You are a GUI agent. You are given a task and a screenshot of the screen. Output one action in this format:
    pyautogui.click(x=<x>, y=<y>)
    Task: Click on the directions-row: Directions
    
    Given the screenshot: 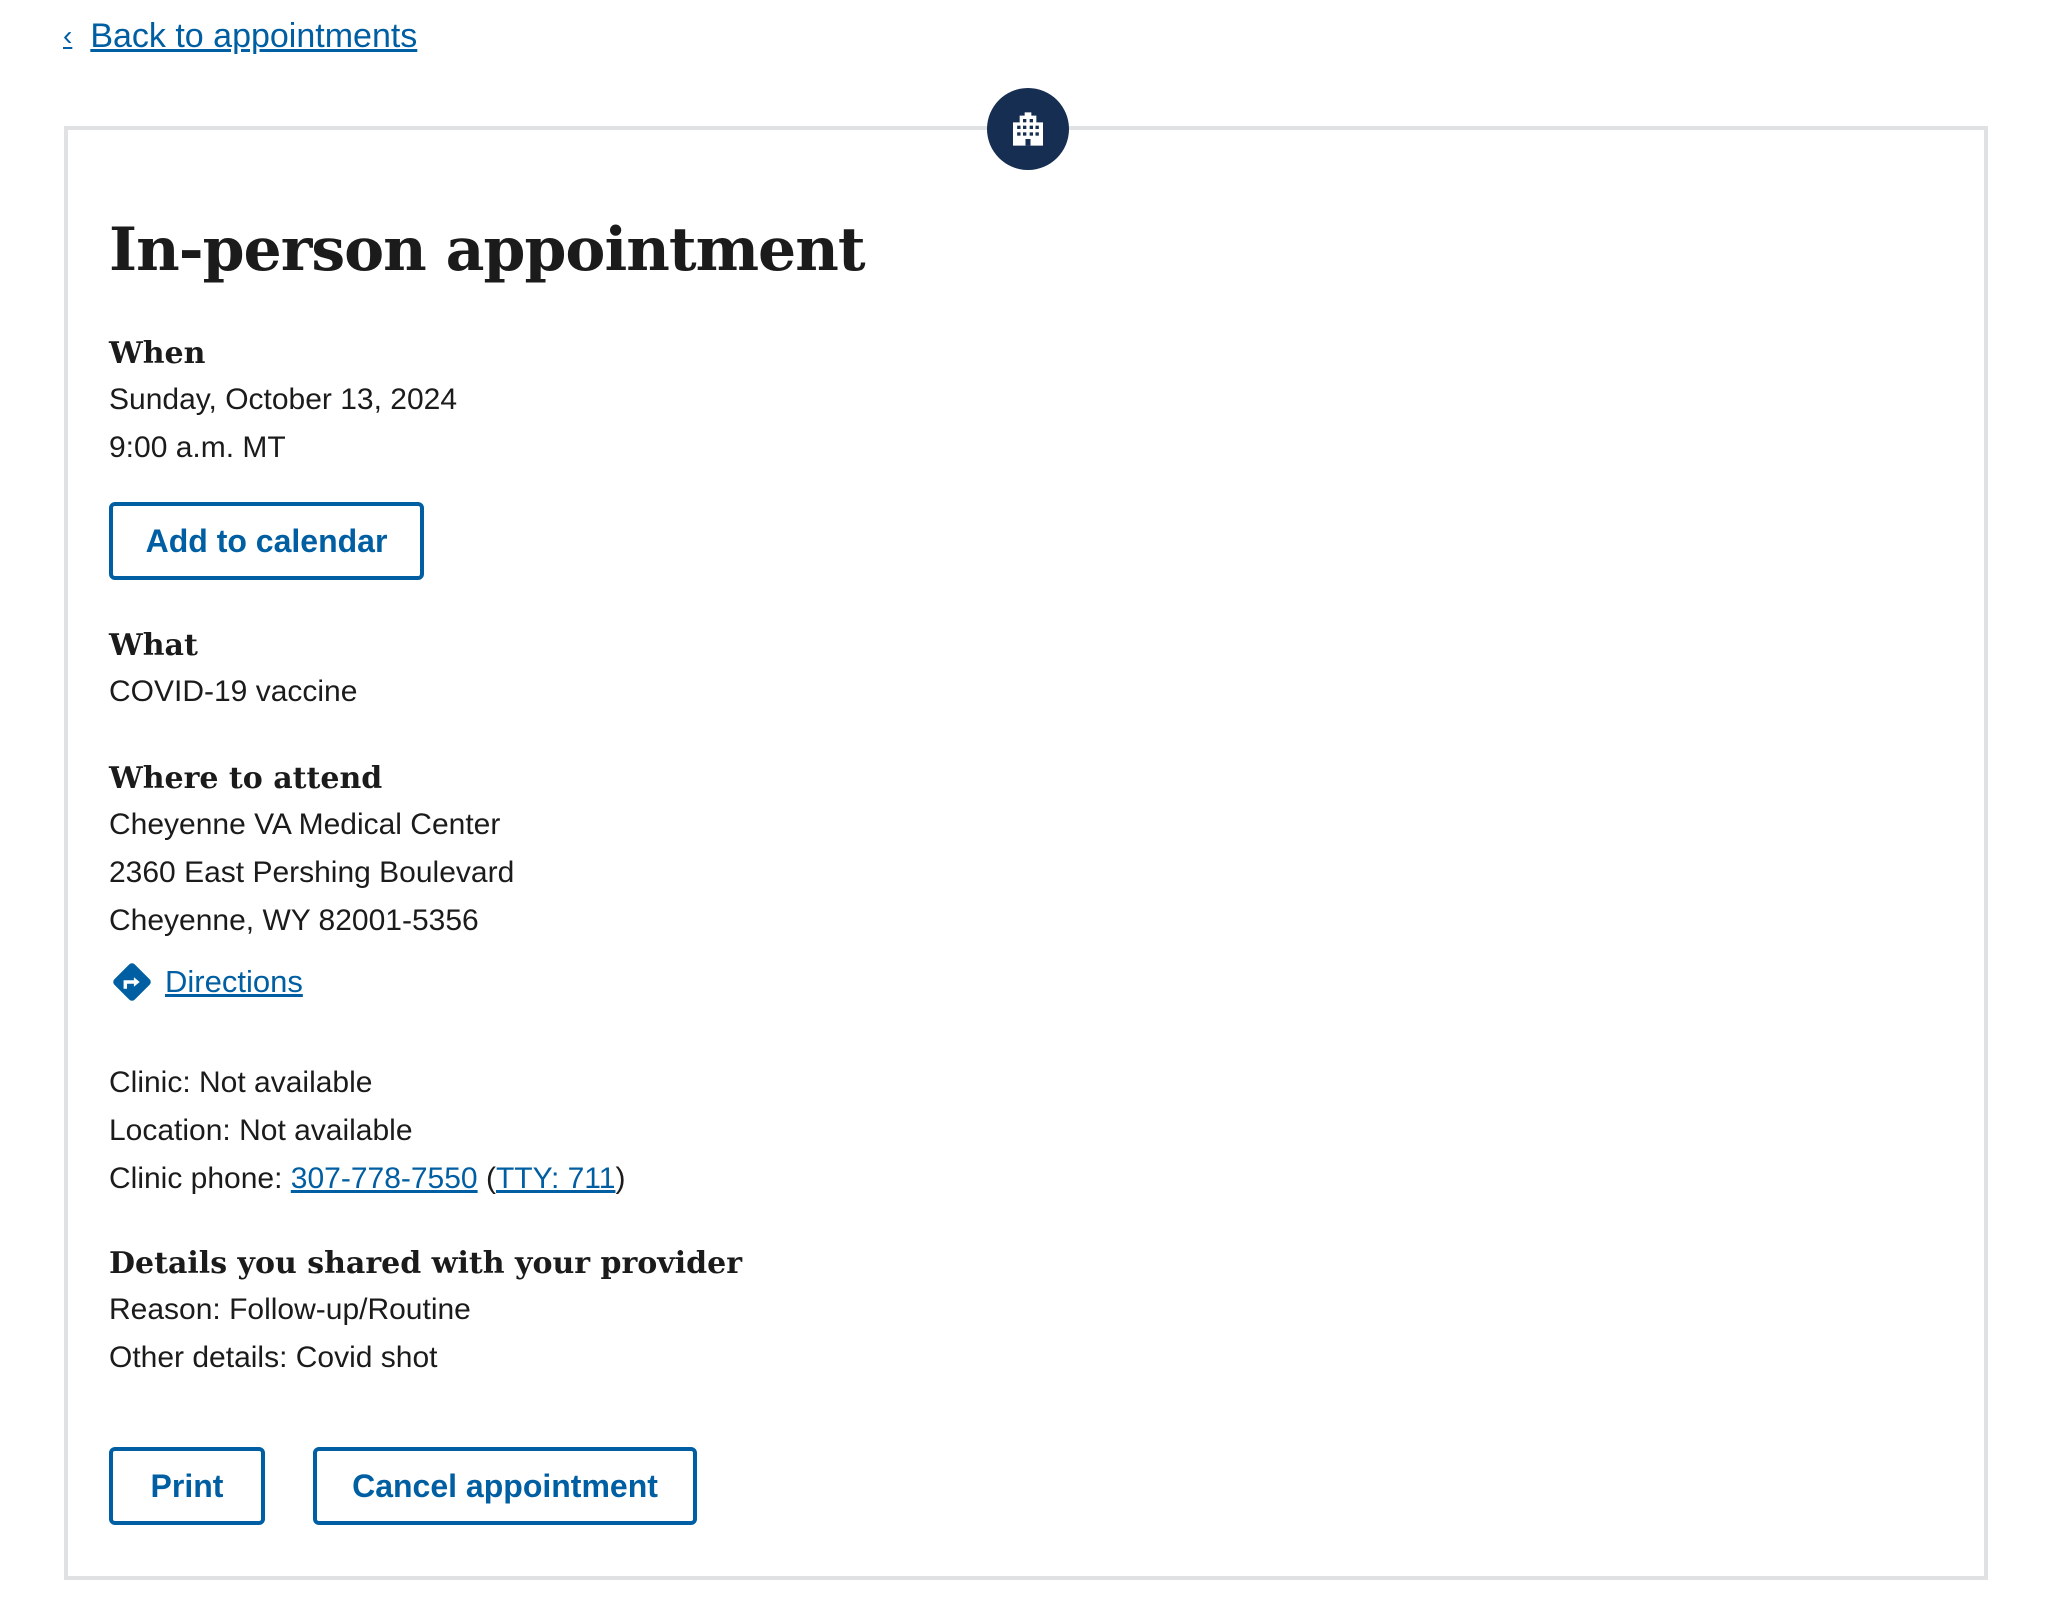 What is the action you would take?
    pyautogui.click(x=206, y=982)
    